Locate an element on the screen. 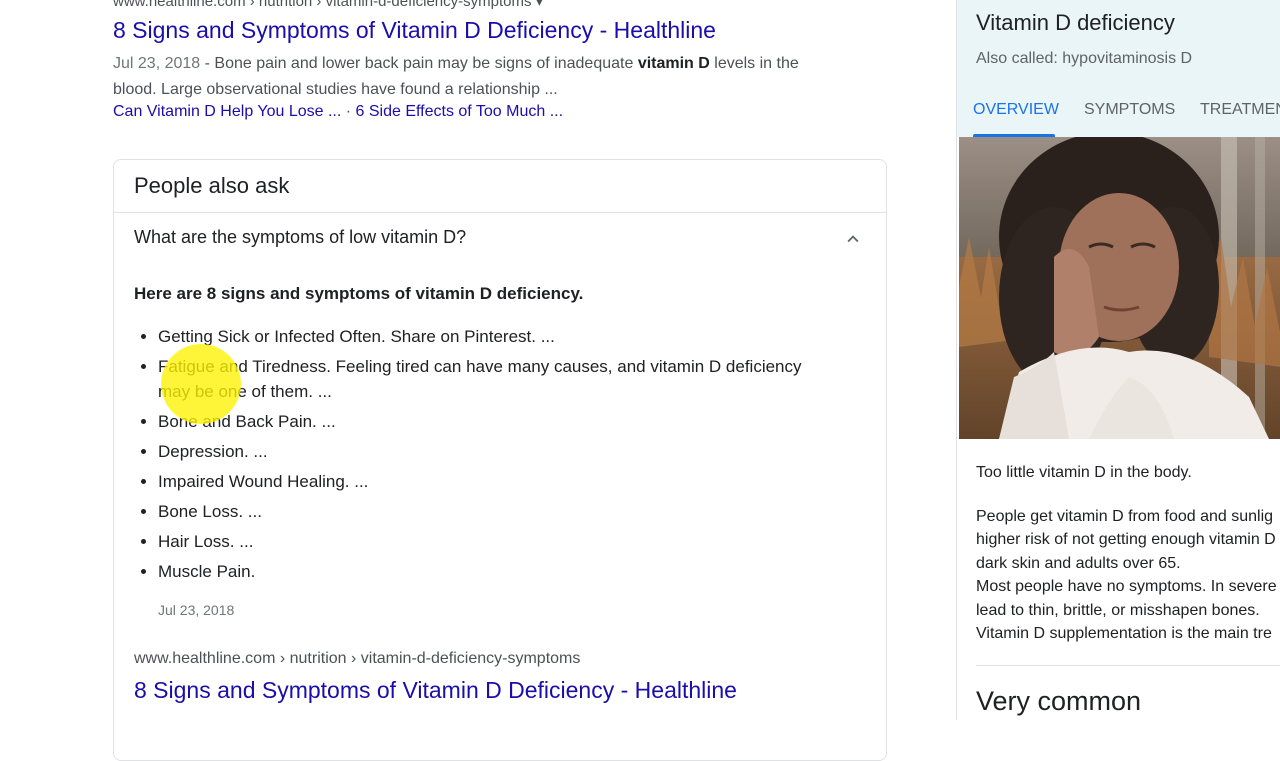 The height and width of the screenshot is (761, 1280). description-line: Most people have no symptoms. In severe is located at coordinates (1126, 586).